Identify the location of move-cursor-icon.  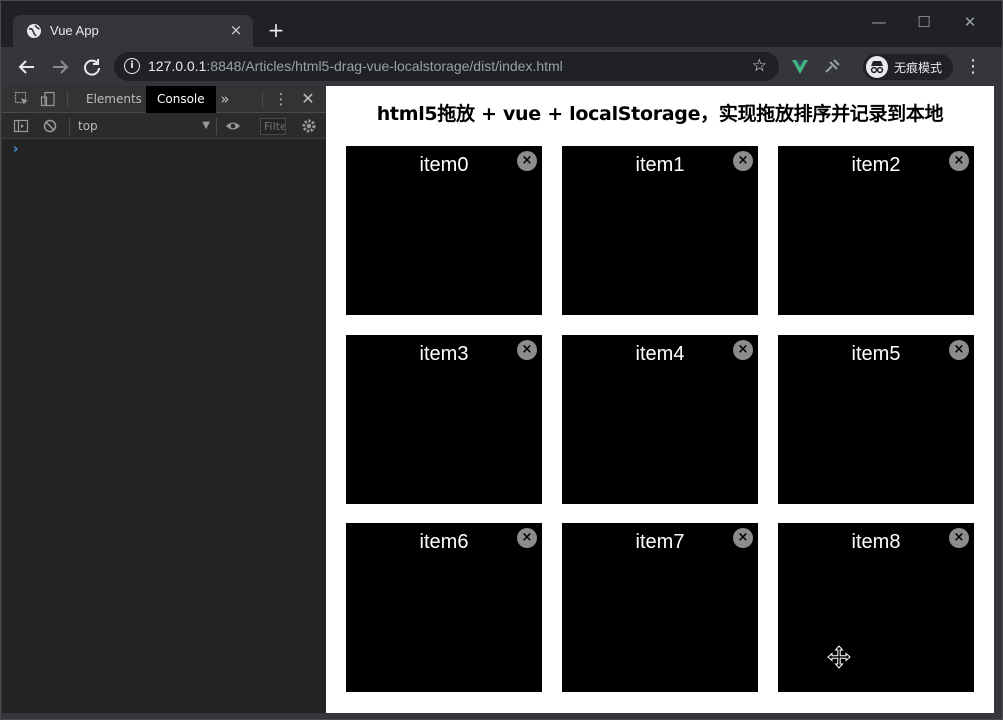
(839, 657).